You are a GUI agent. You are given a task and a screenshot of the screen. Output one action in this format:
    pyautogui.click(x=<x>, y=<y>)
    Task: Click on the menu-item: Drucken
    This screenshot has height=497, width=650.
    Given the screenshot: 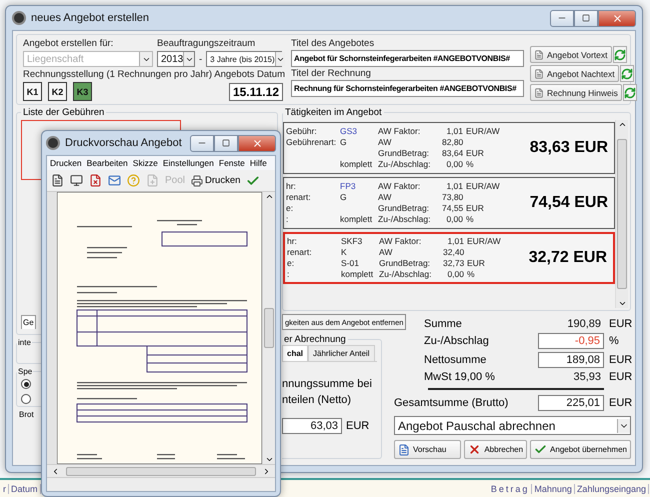 What is the action you would take?
    pyautogui.click(x=66, y=163)
    